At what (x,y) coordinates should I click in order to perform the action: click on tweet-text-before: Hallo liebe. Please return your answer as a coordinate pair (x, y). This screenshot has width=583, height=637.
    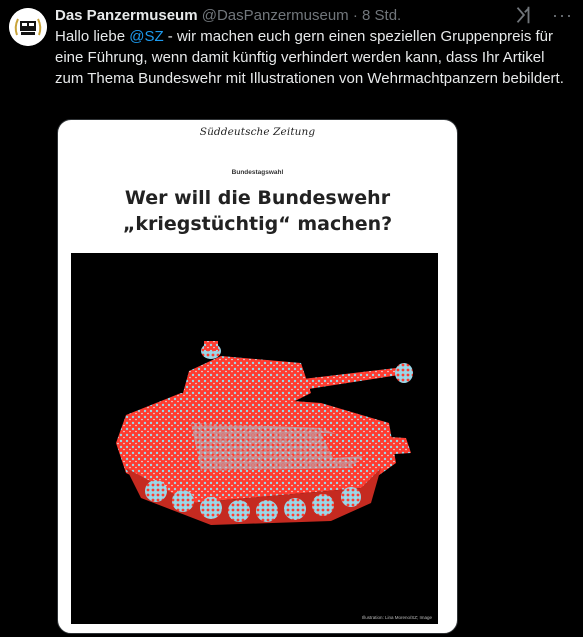
    Looking at the image, I should click on (92, 36).